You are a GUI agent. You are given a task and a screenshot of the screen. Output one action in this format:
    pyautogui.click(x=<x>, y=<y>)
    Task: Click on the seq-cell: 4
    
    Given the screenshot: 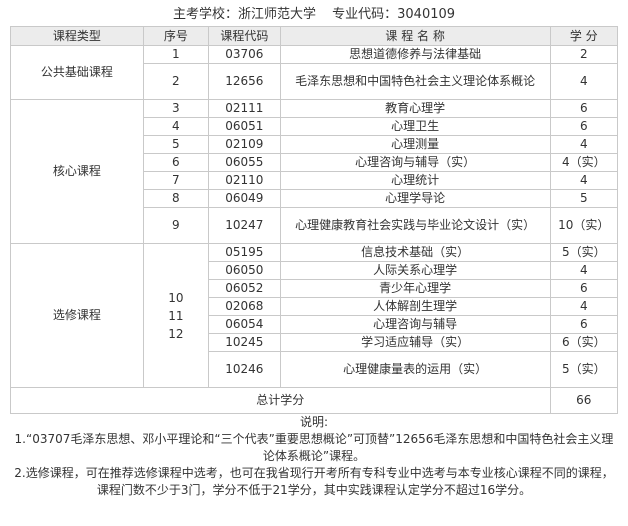 What is the action you would take?
    pyautogui.click(x=175, y=126)
    